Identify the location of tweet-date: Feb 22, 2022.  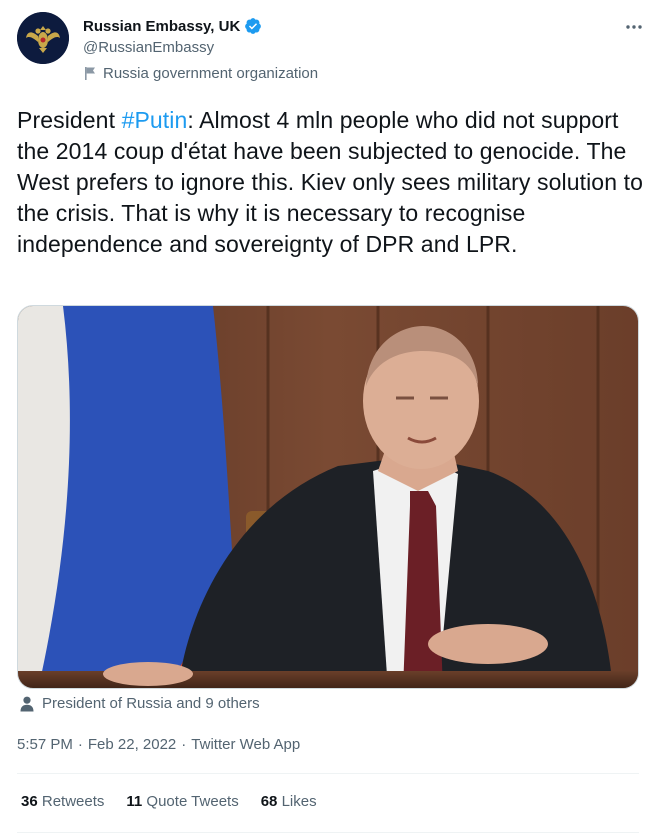
(132, 744).